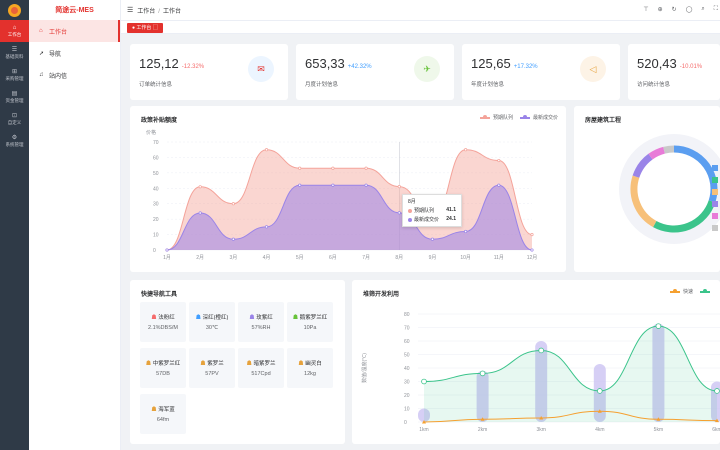  Describe the element at coordinates (163, 368) in the screenshot. I see `quicknav-item: ☗ 中紫罗兰红 57DB` at that location.